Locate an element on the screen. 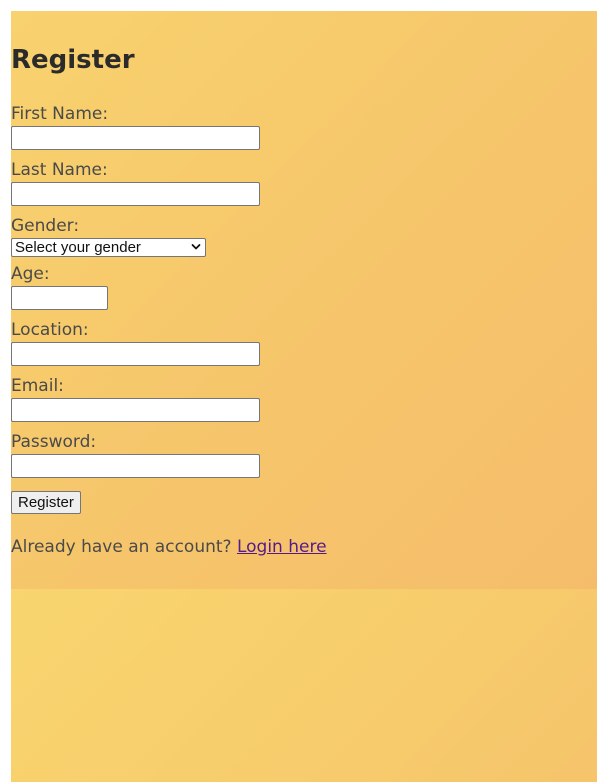 The image size is (597, 782). email-input is located at coordinates (135, 410).